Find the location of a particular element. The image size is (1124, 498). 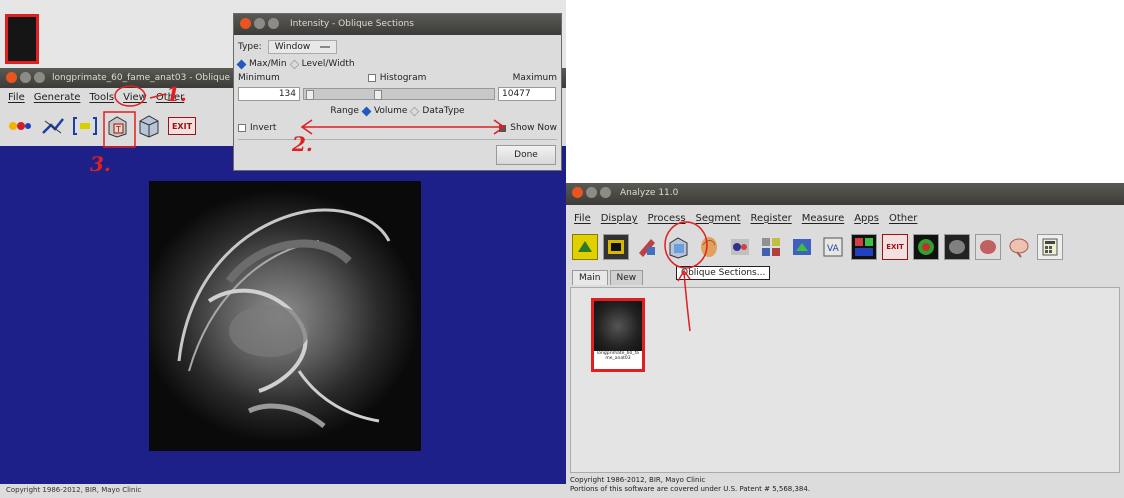

slider-thumb-min is located at coordinates (310, 95).